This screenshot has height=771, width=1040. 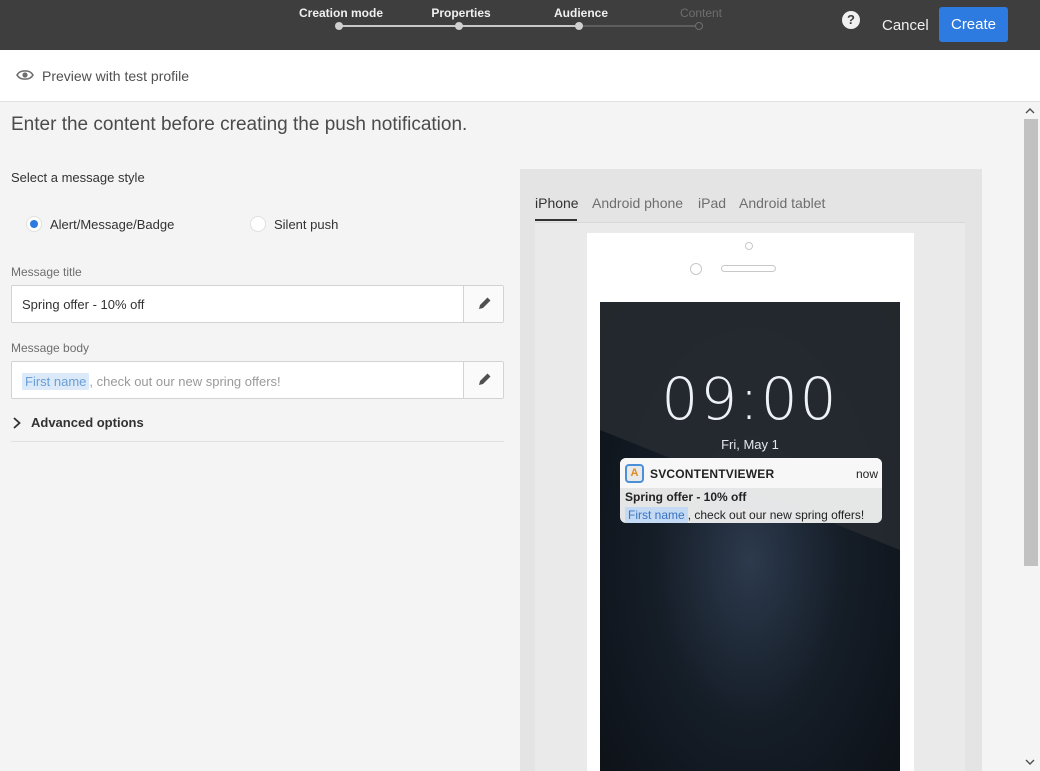 I want to click on radio-alert-message-badge, so click(x=34, y=224).